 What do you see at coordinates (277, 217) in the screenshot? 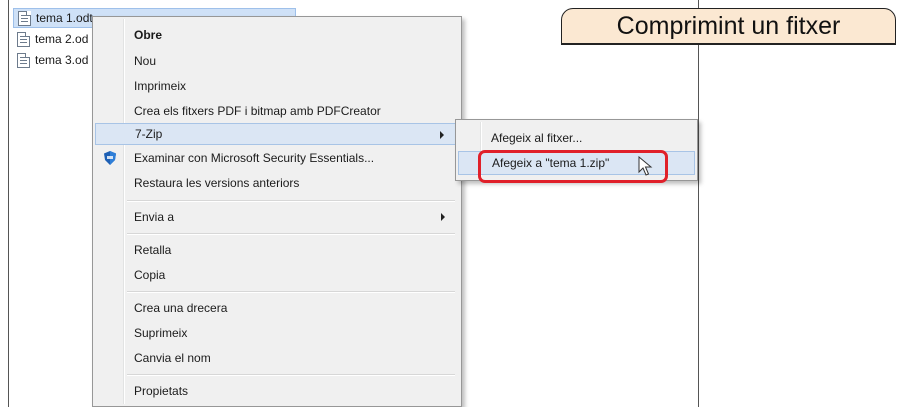
I see `menu-item-envia-a: Envia a` at bounding box center [277, 217].